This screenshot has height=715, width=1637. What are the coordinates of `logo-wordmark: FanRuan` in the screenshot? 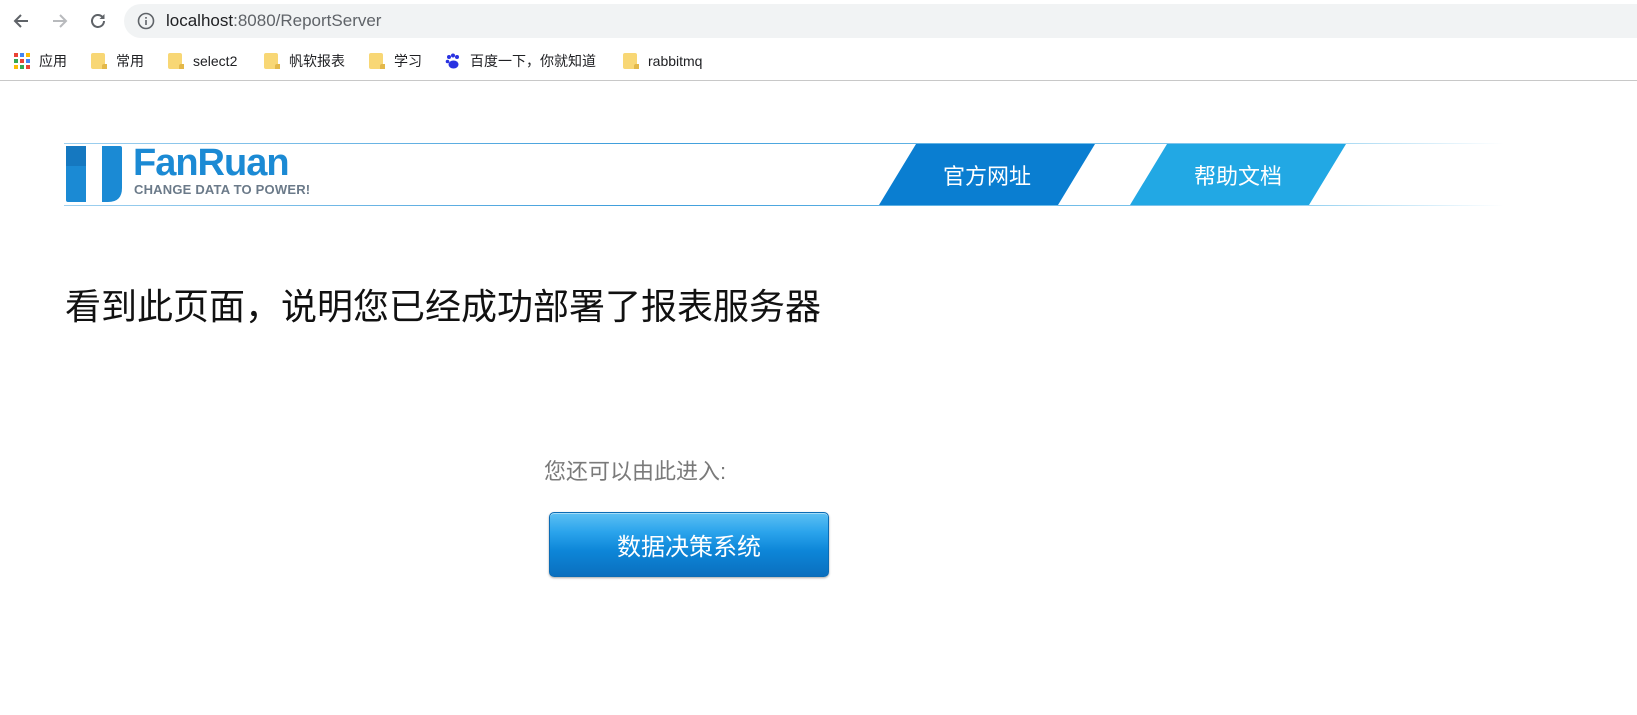 It's located at (211, 163).